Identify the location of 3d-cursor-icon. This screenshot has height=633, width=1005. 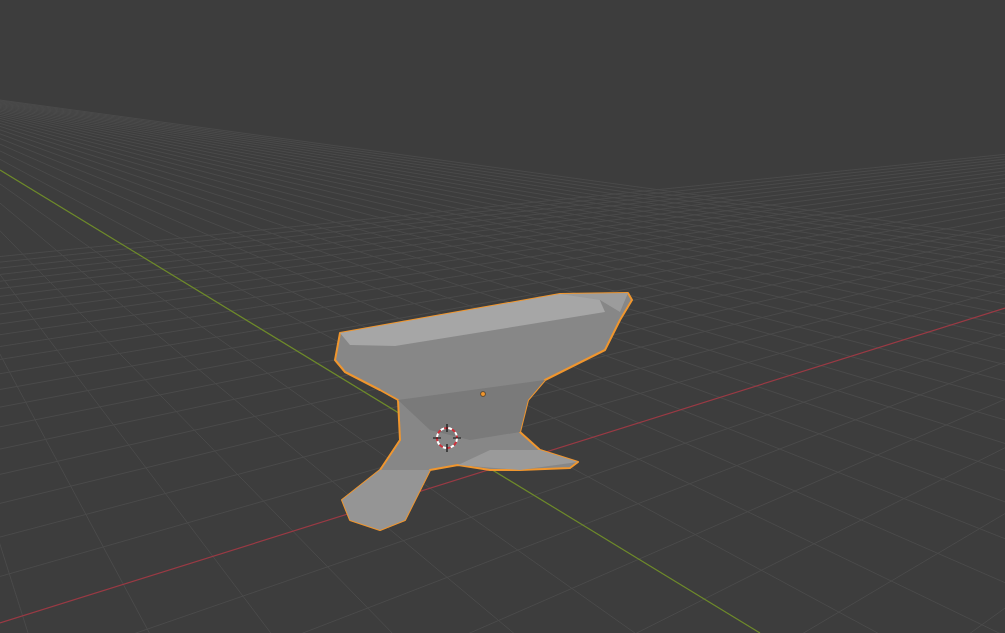
(447, 438).